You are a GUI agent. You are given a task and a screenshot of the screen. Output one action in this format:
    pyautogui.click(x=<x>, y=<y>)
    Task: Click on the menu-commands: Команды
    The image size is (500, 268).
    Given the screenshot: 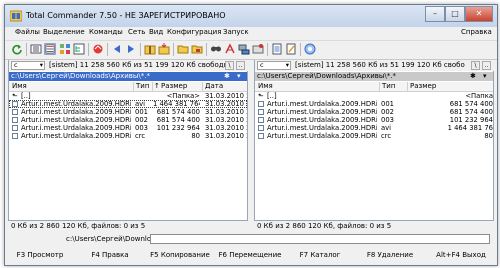 What is the action you would take?
    pyautogui.click(x=106, y=32)
    